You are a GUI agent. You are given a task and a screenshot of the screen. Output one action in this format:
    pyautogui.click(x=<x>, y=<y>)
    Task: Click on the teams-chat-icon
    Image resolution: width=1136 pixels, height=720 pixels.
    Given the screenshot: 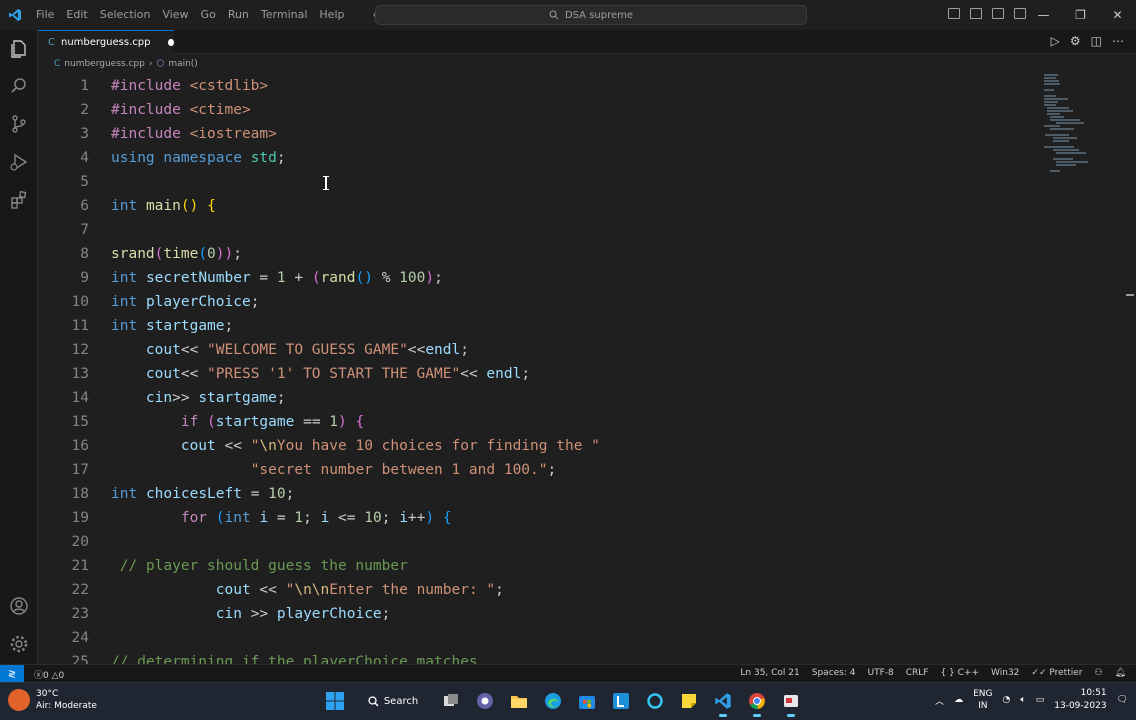 What is the action you would take?
    pyautogui.click(x=485, y=701)
    